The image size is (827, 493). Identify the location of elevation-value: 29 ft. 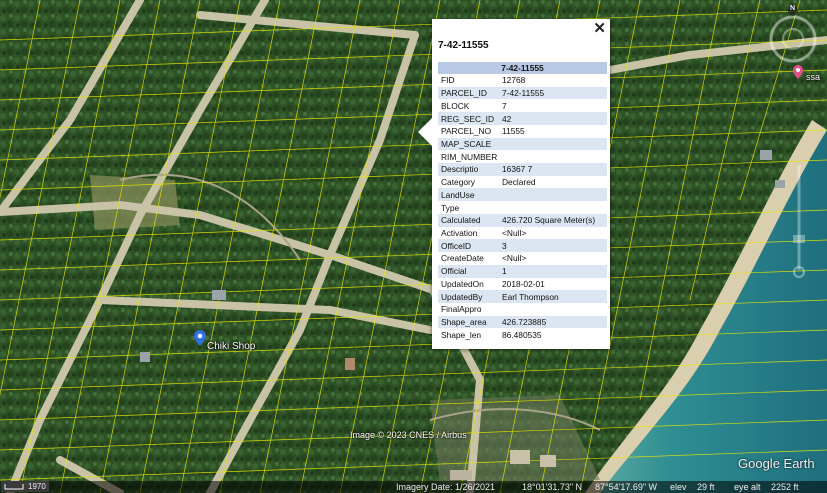
(706, 487).